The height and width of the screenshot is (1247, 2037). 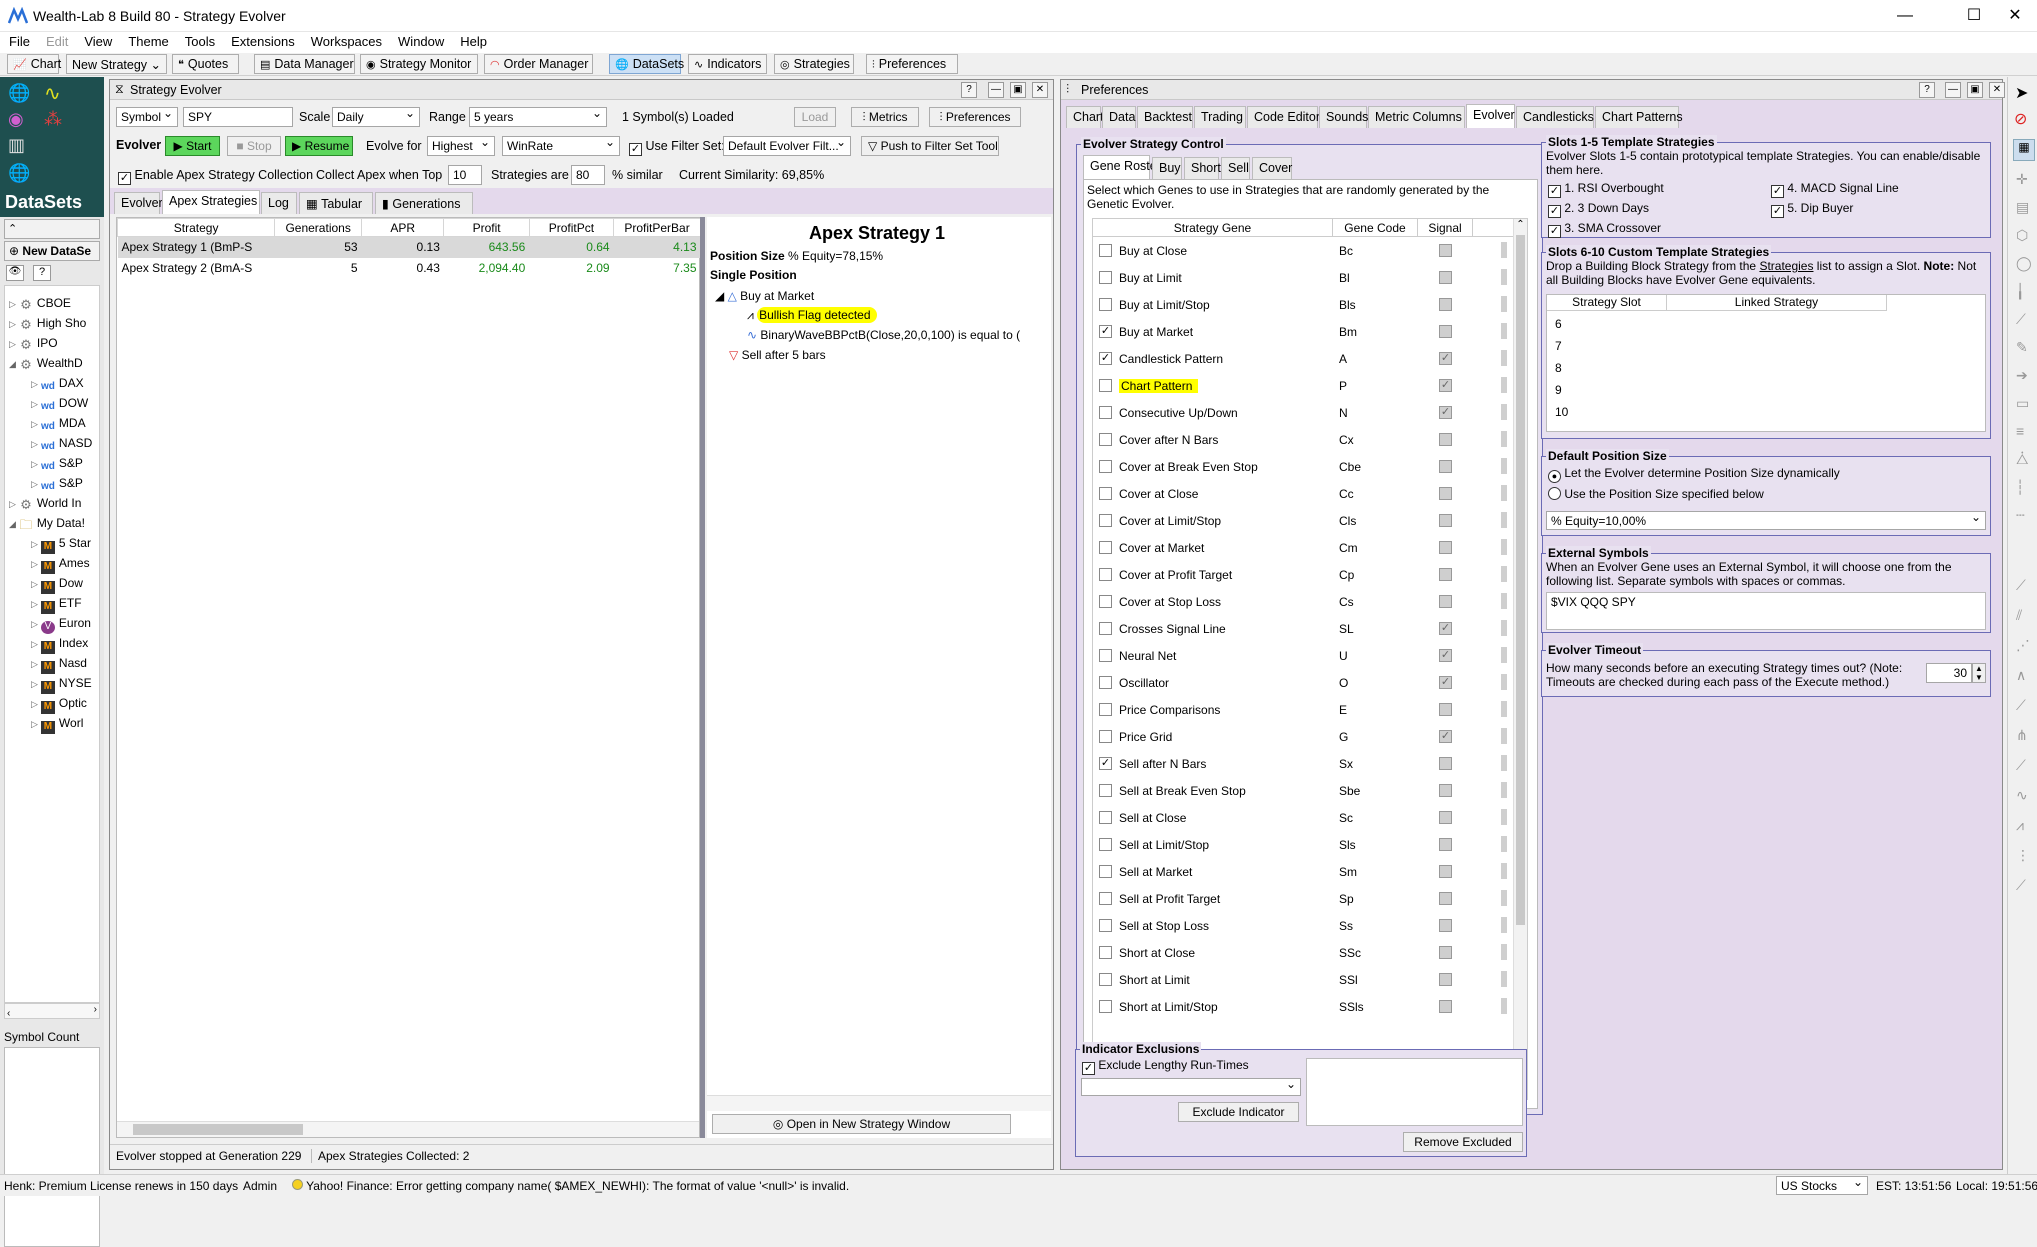 What do you see at coordinates (1213, 228) in the screenshot?
I see `col-strategy-gene: Strategy Gene` at bounding box center [1213, 228].